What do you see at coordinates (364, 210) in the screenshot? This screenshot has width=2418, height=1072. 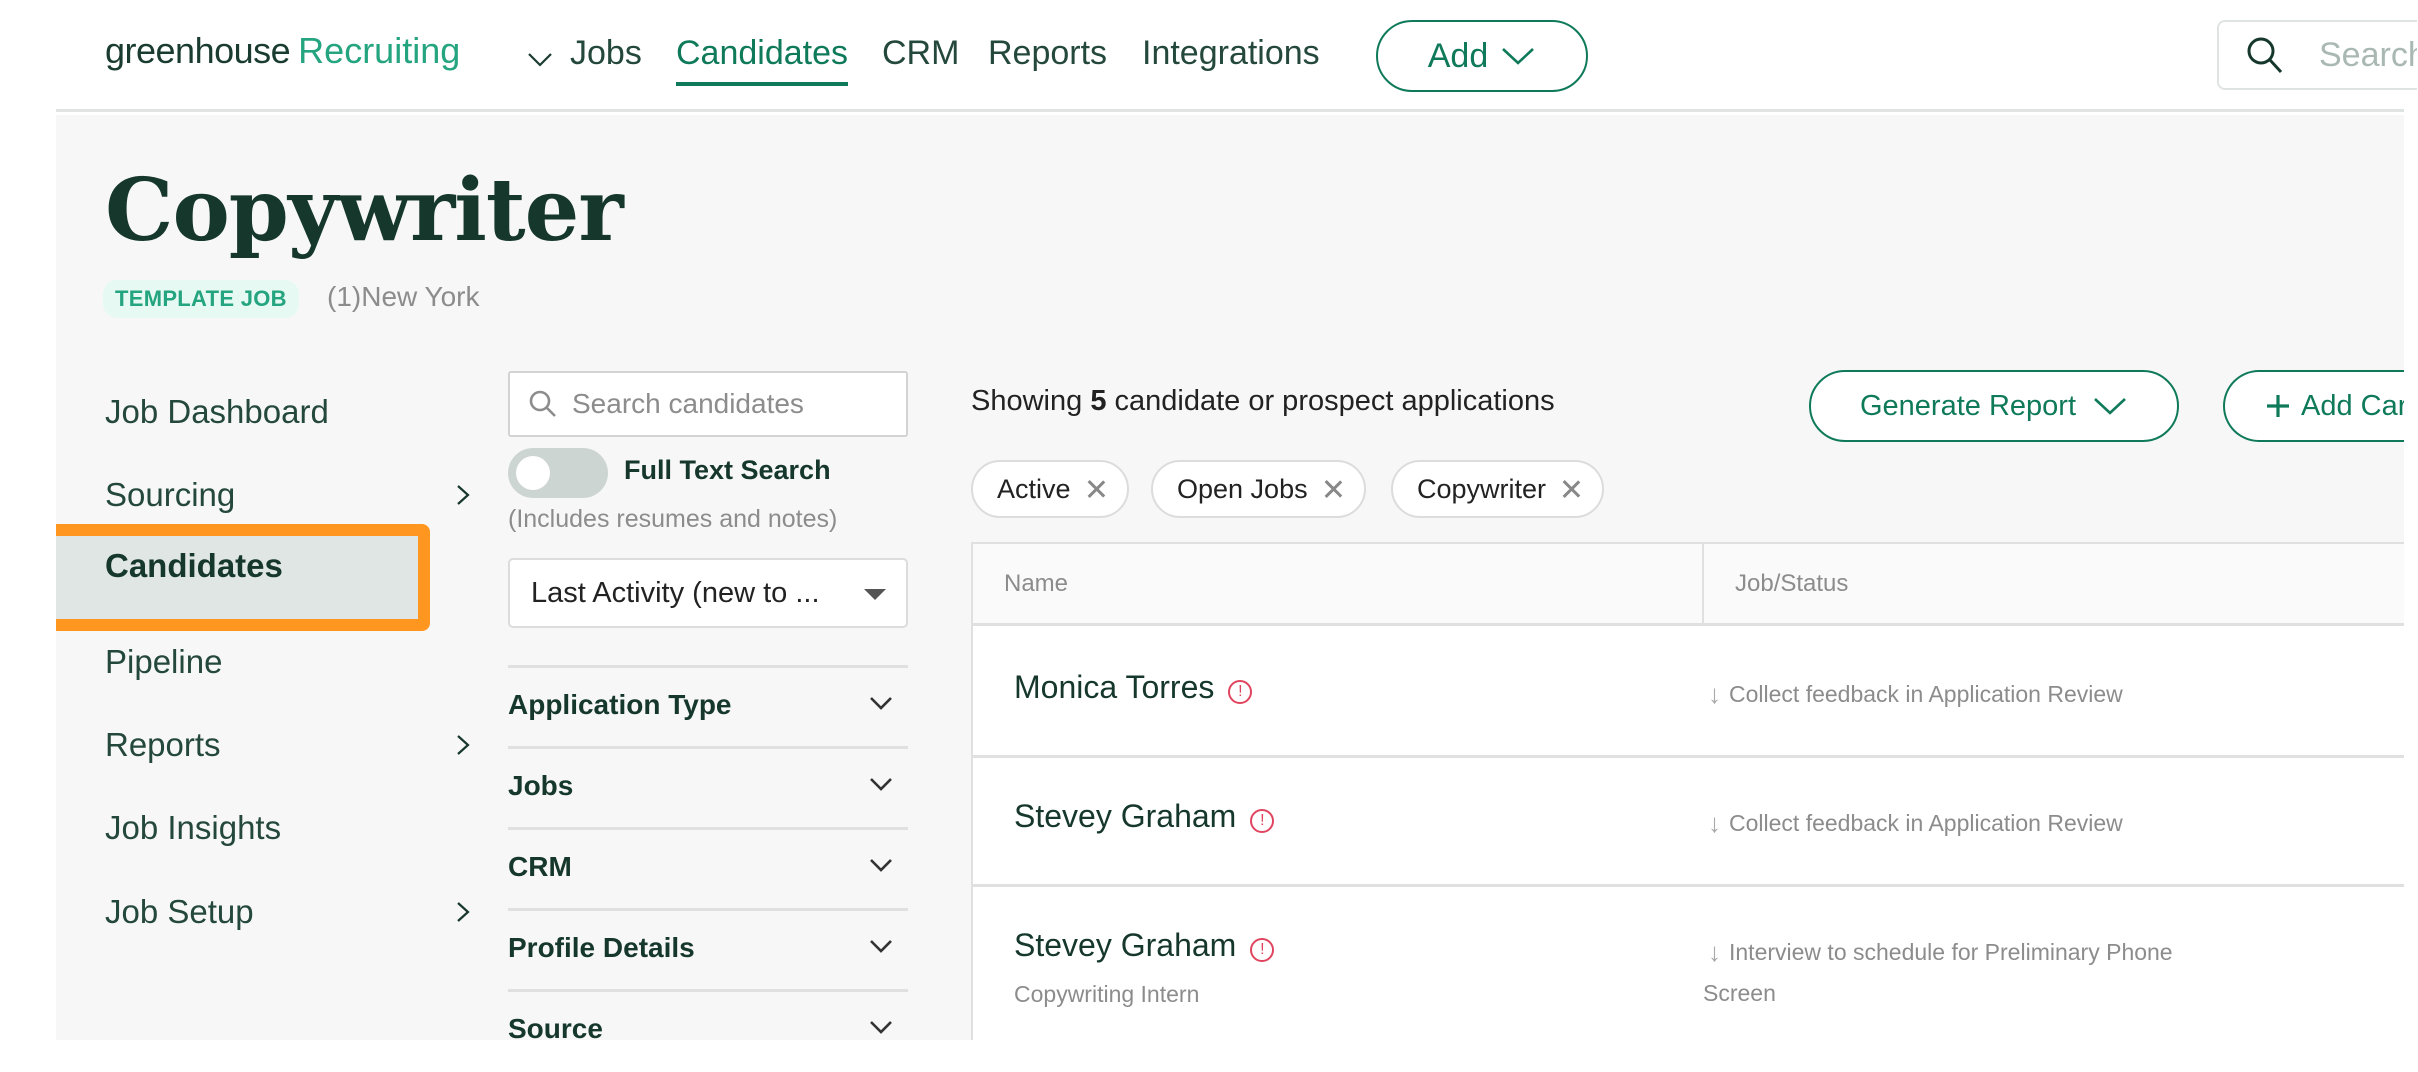 I see `page-title: Copywriter` at bounding box center [364, 210].